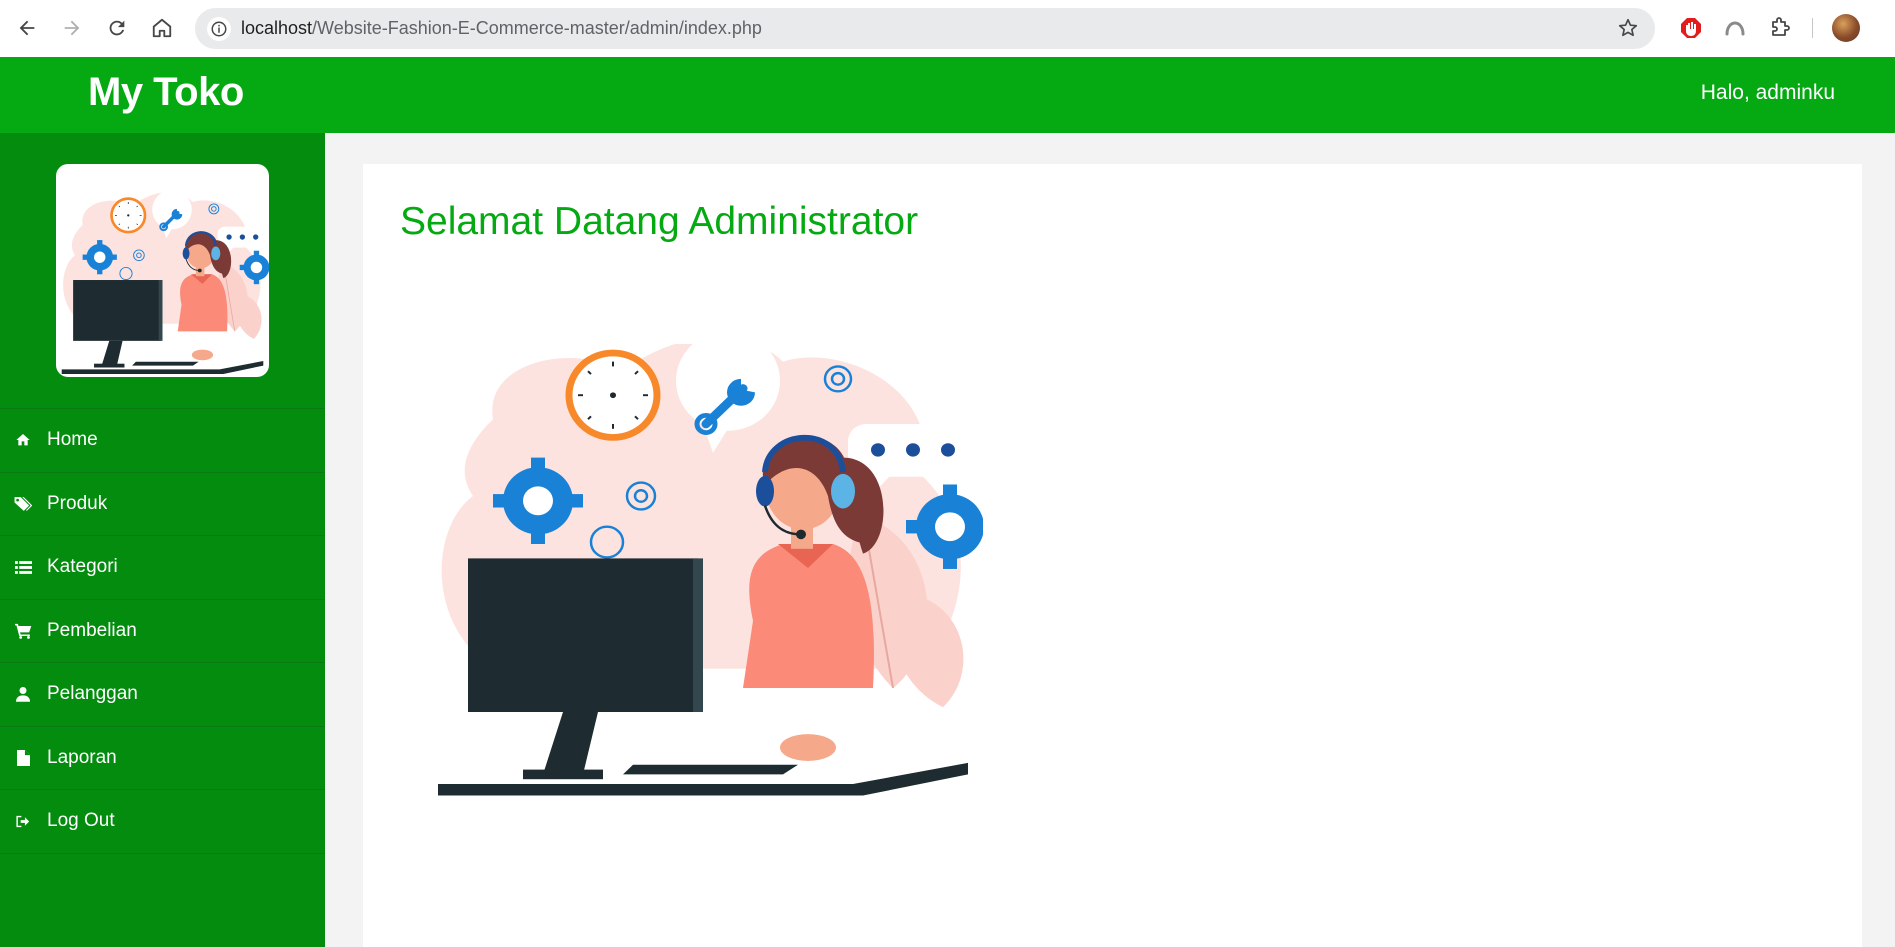 The image size is (1895, 947). I want to click on sidebar-item-label: Laporan, so click(82, 757).